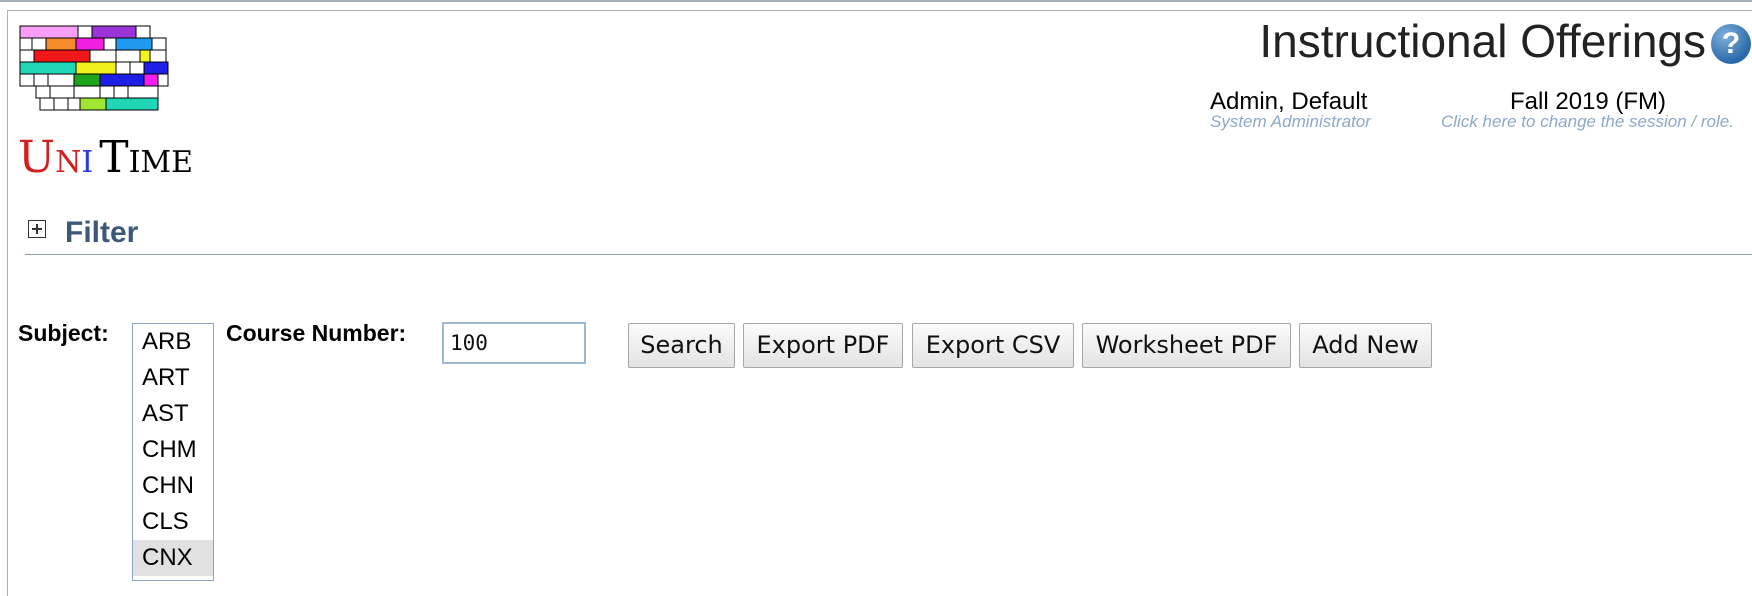  Describe the element at coordinates (1365, 345) in the screenshot. I see `add-new-button: Add New` at that location.